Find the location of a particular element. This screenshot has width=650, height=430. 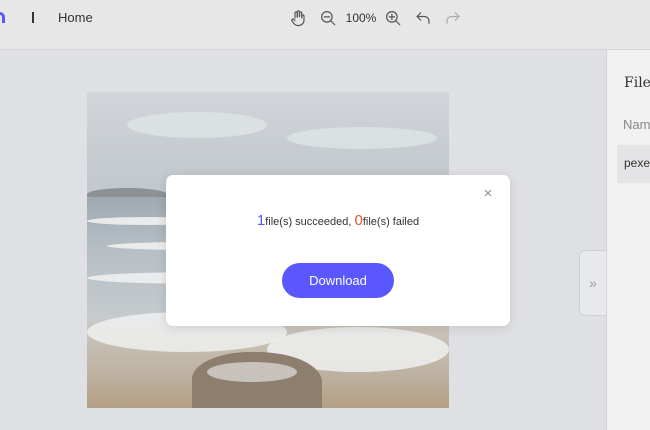

zoom-in-icon is located at coordinates (393, 18).